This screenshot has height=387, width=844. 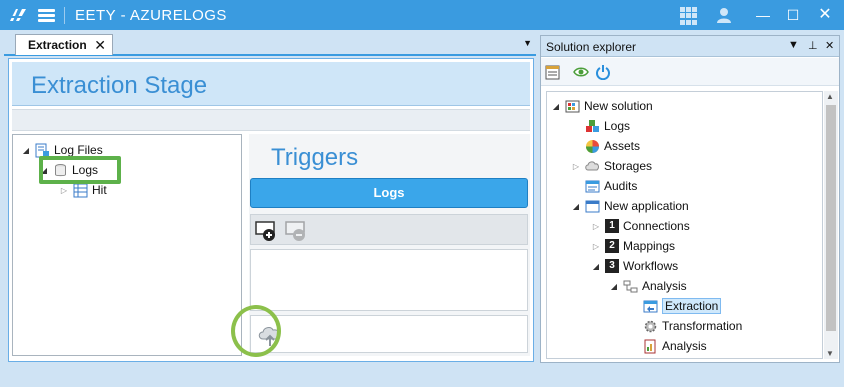 I want to click on annotation-highlight-box, so click(x=80, y=170).